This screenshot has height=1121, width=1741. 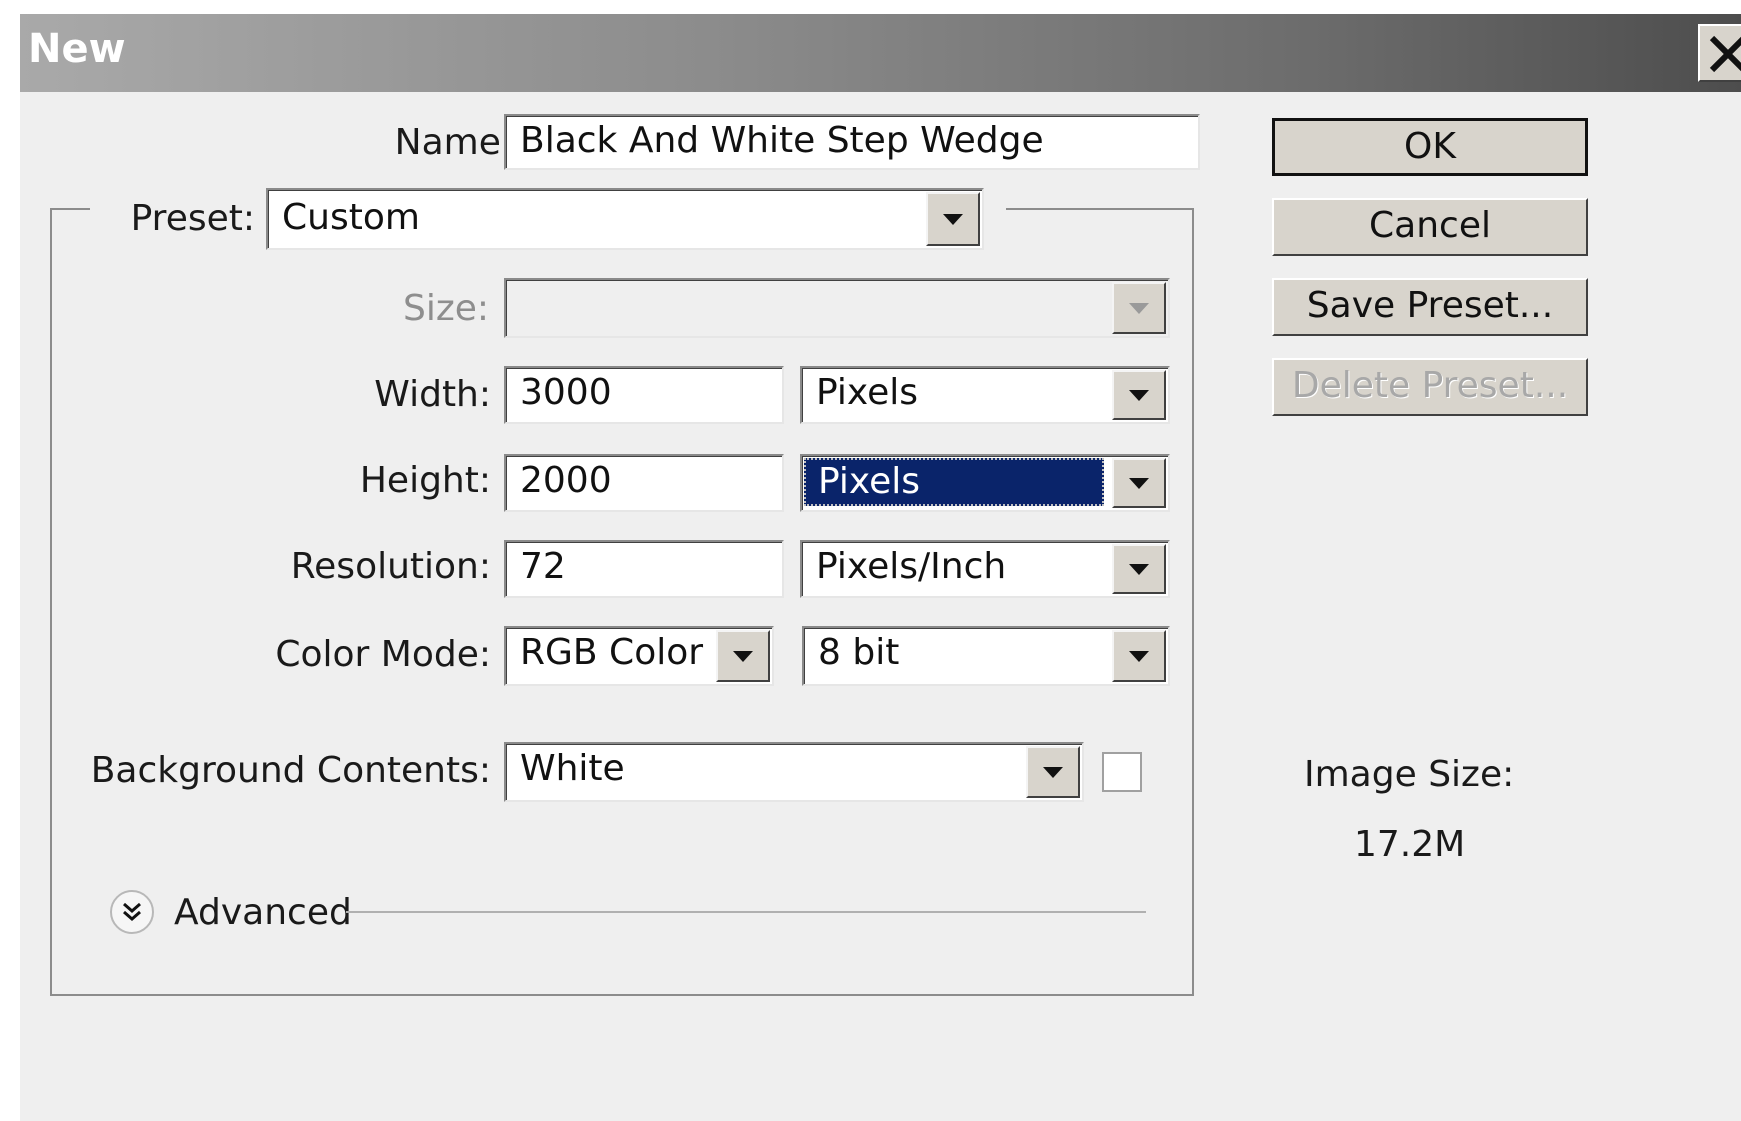 I want to click on image-size-value: 17.2M, so click(x=1410, y=844).